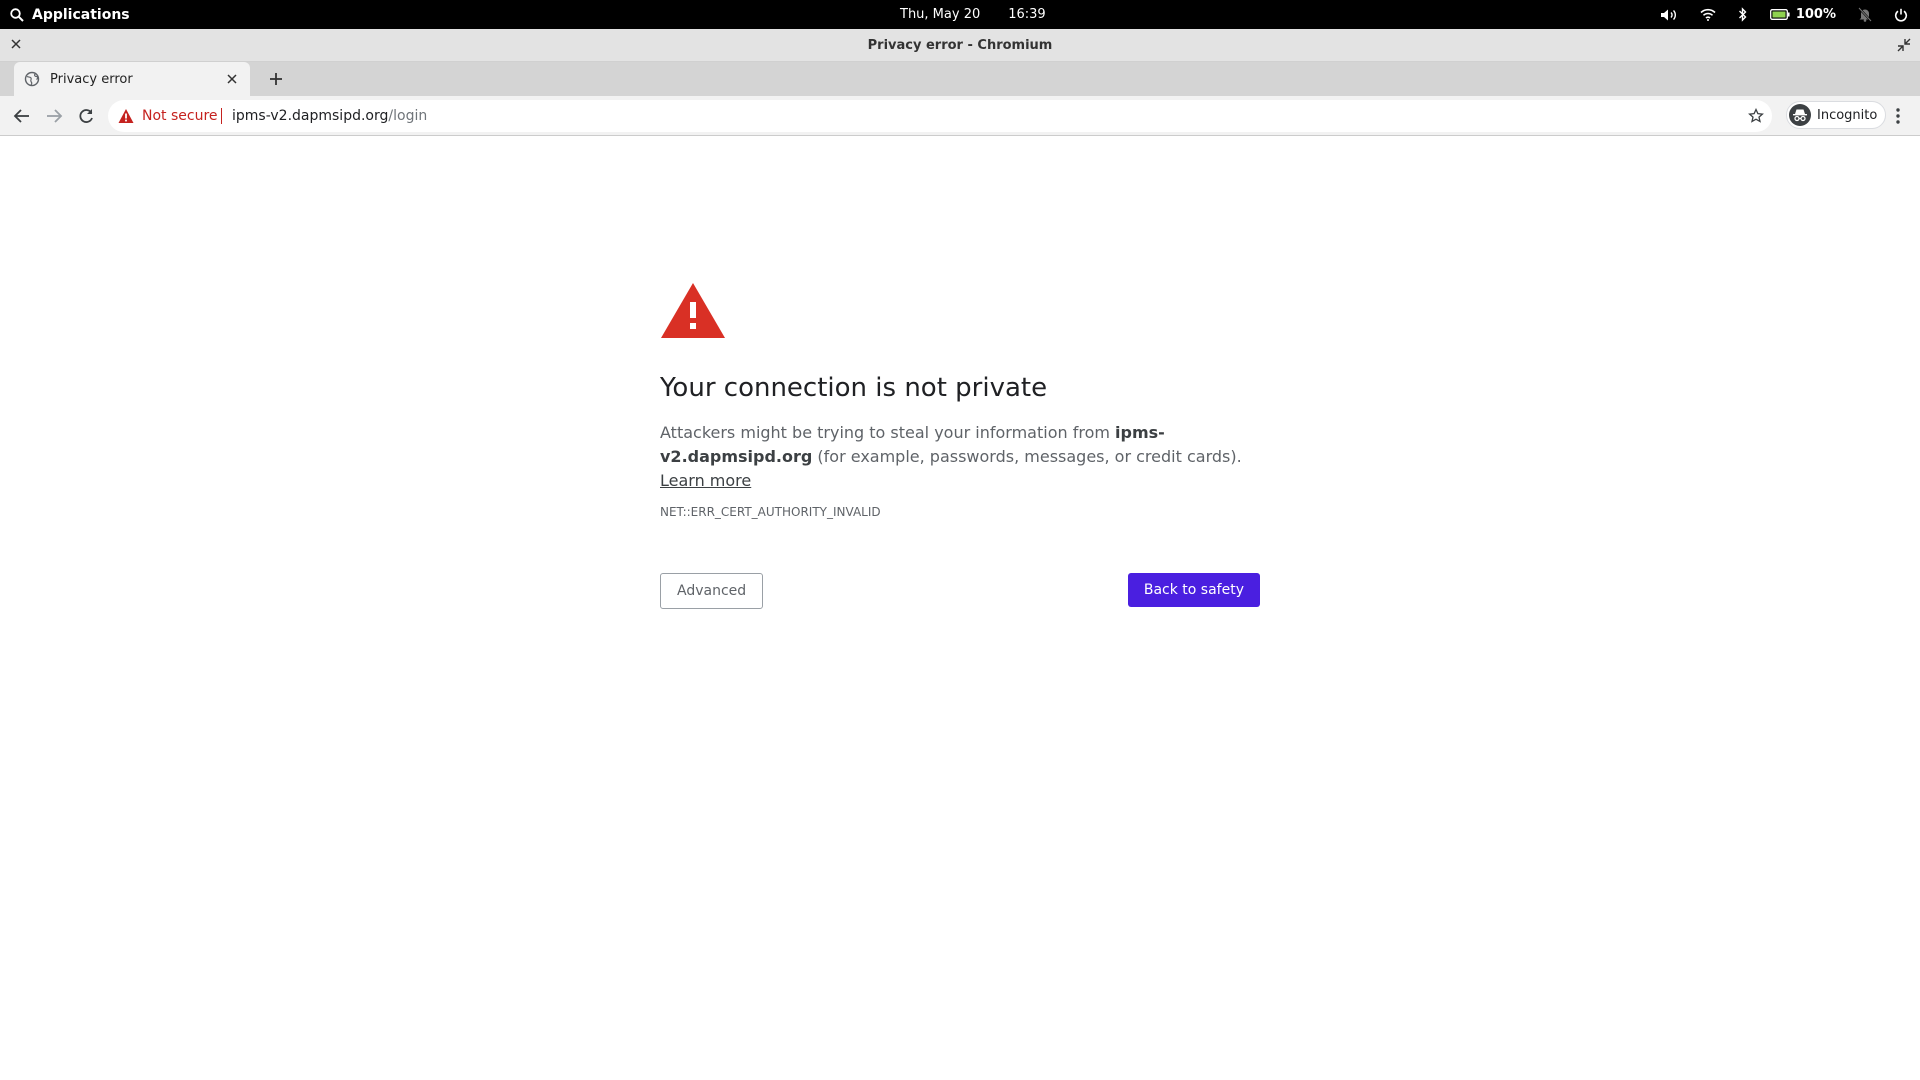 Image resolution: width=1920 pixels, height=1080 pixels. I want to click on close-icon, so click(232, 79).